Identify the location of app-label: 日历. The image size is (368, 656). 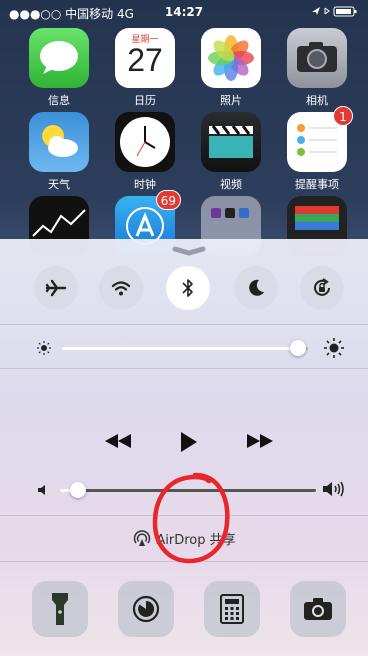
(145, 100).